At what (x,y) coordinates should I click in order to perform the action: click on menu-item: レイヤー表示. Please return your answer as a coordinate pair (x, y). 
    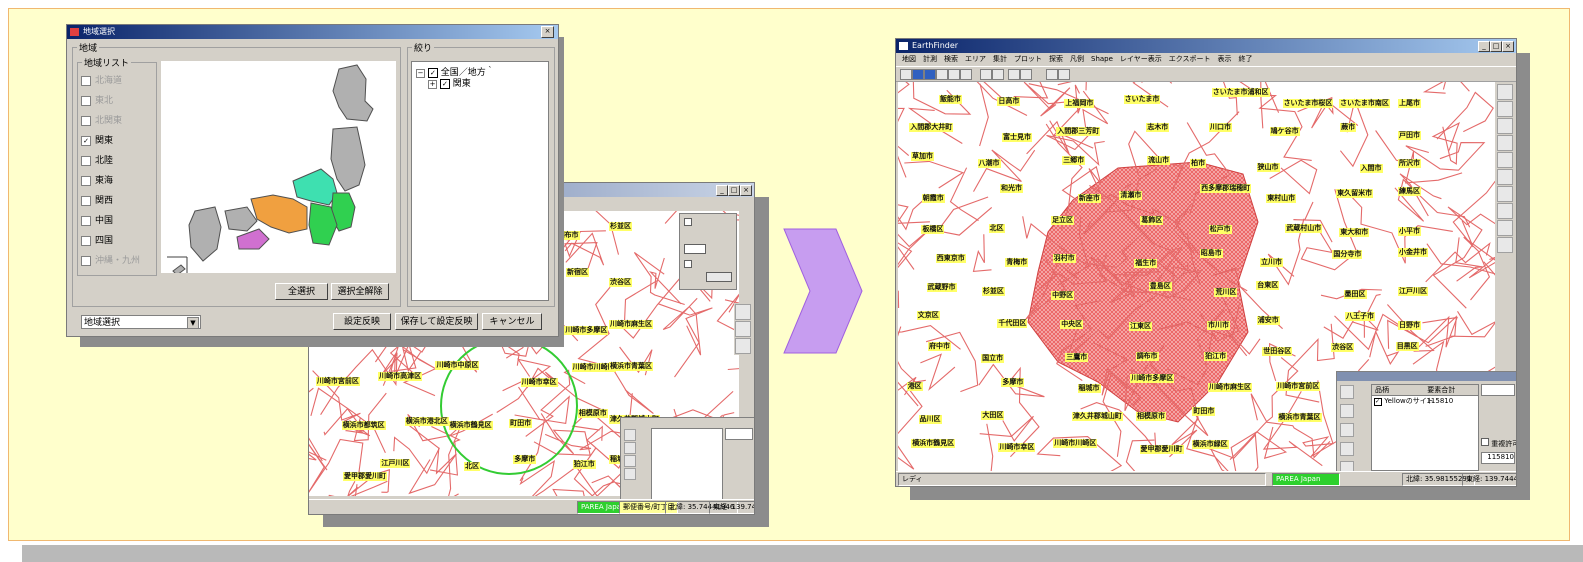
    Looking at the image, I should click on (1141, 59).